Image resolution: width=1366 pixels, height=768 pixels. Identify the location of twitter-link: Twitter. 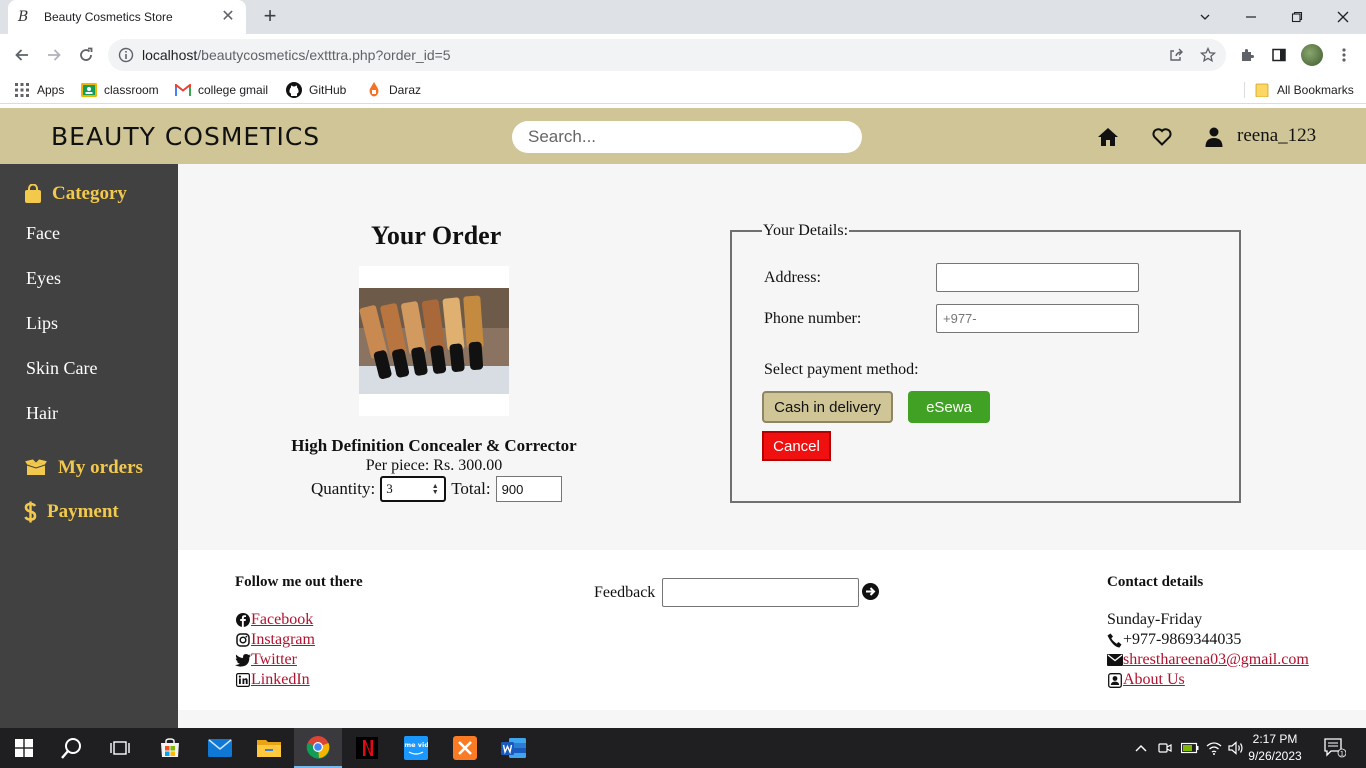
(266, 660).